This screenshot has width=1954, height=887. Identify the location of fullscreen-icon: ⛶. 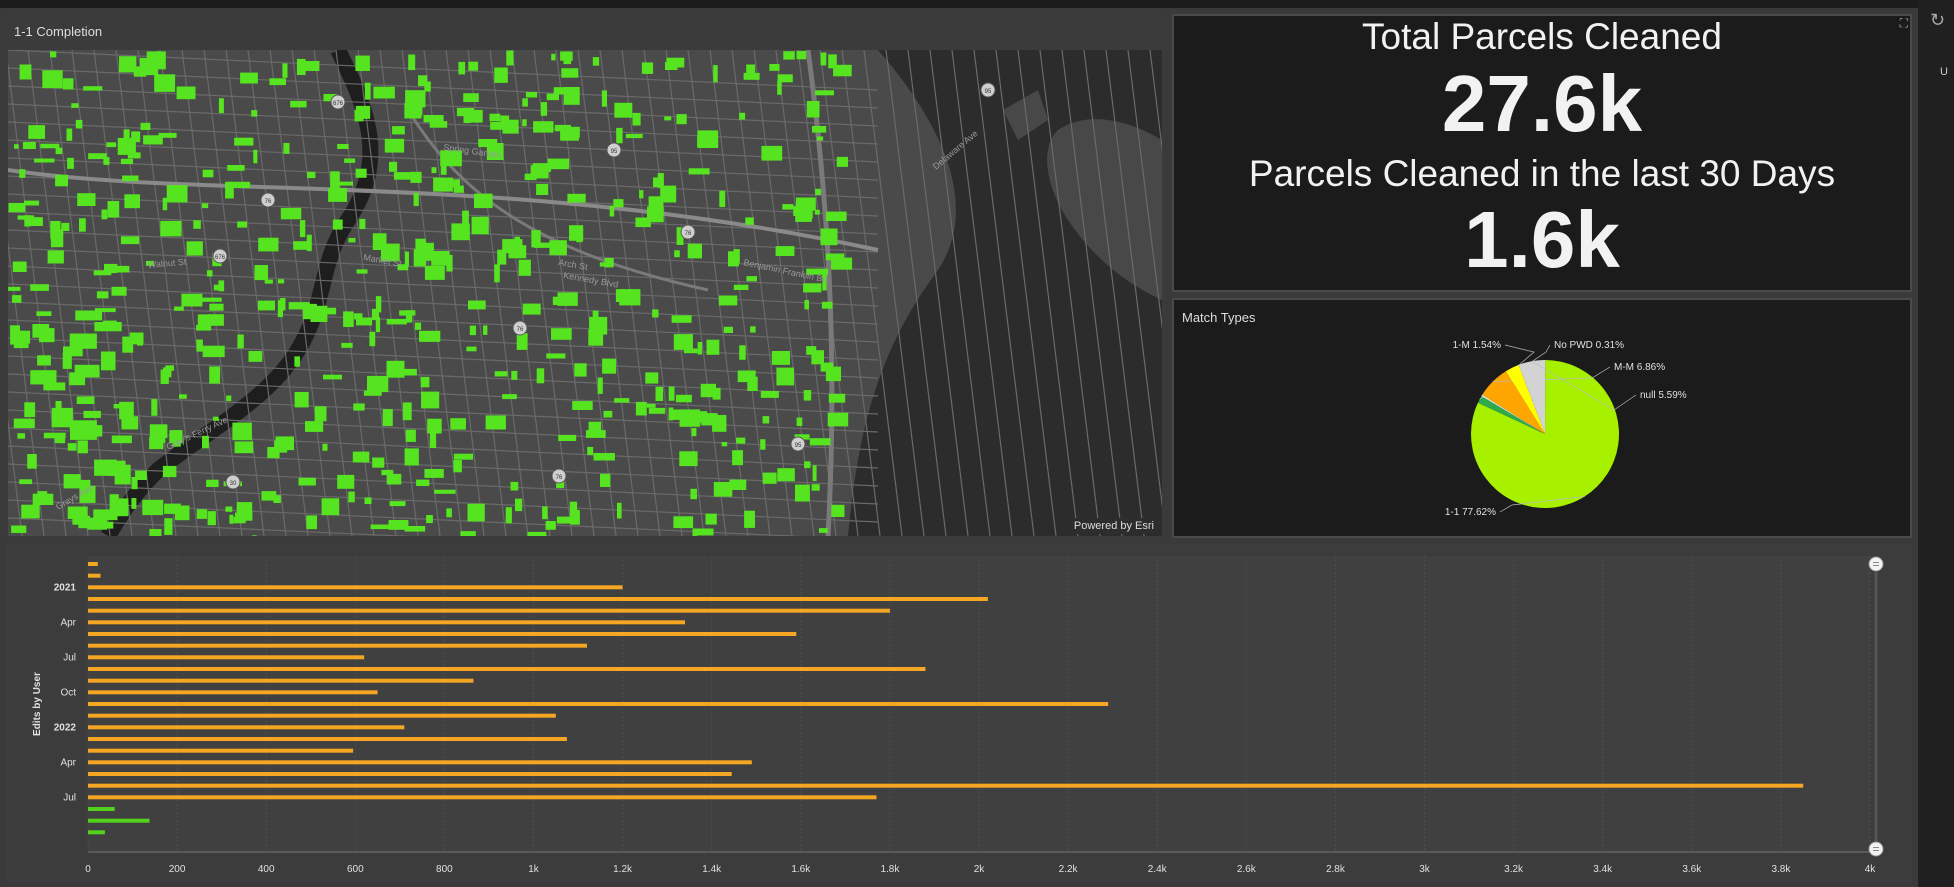
(1904, 23).